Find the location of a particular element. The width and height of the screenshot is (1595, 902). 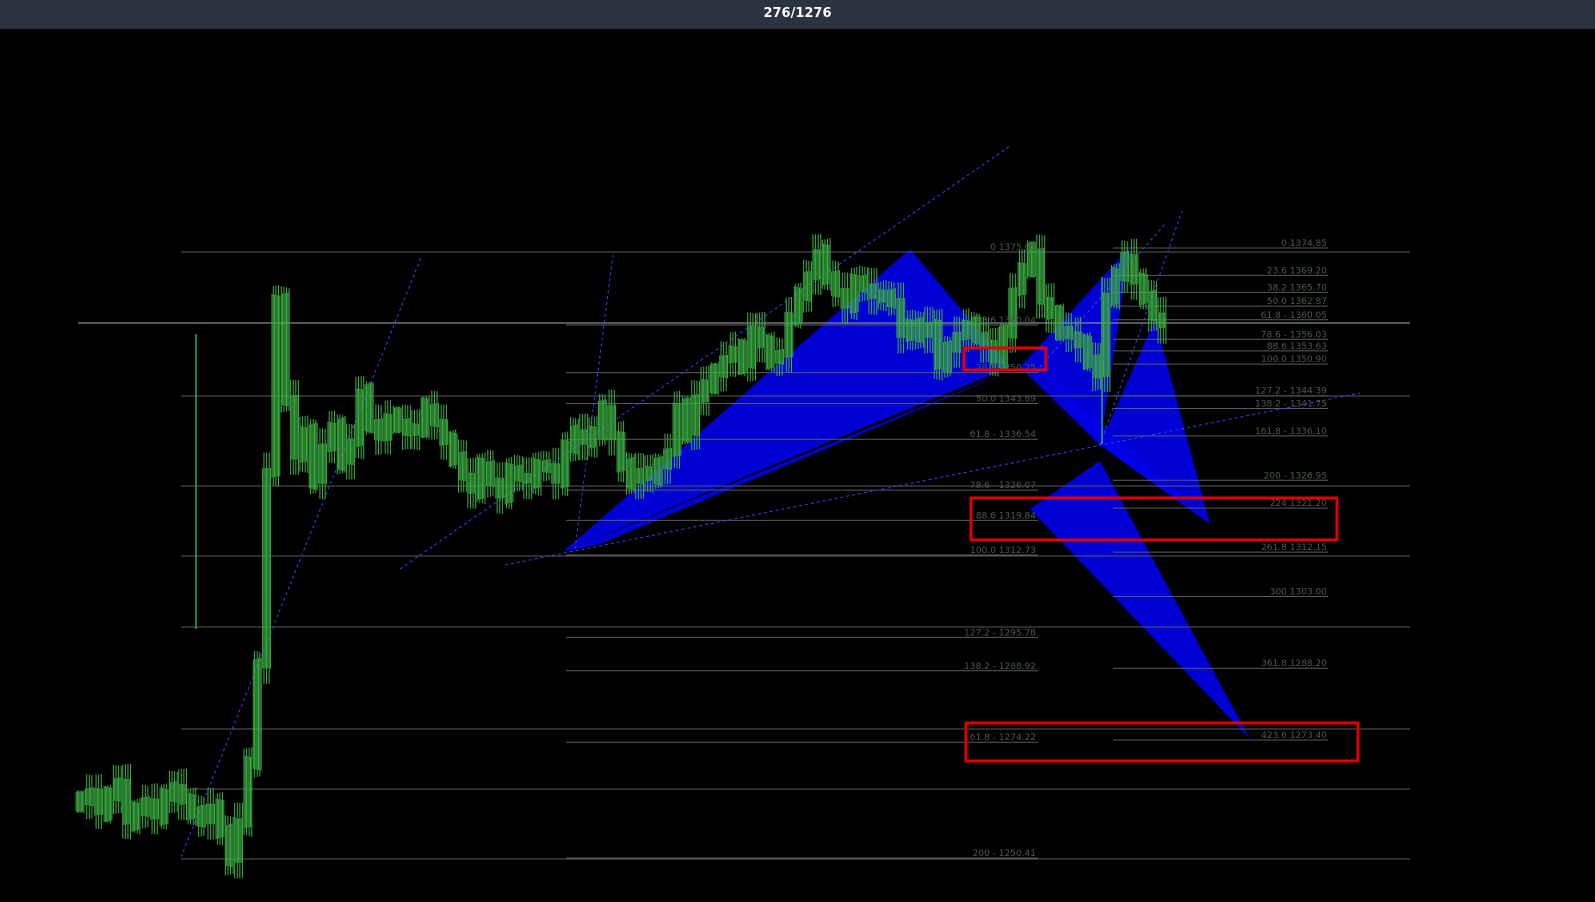

fib-label-left: 0 1375.05 is located at coordinates (1013, 248).